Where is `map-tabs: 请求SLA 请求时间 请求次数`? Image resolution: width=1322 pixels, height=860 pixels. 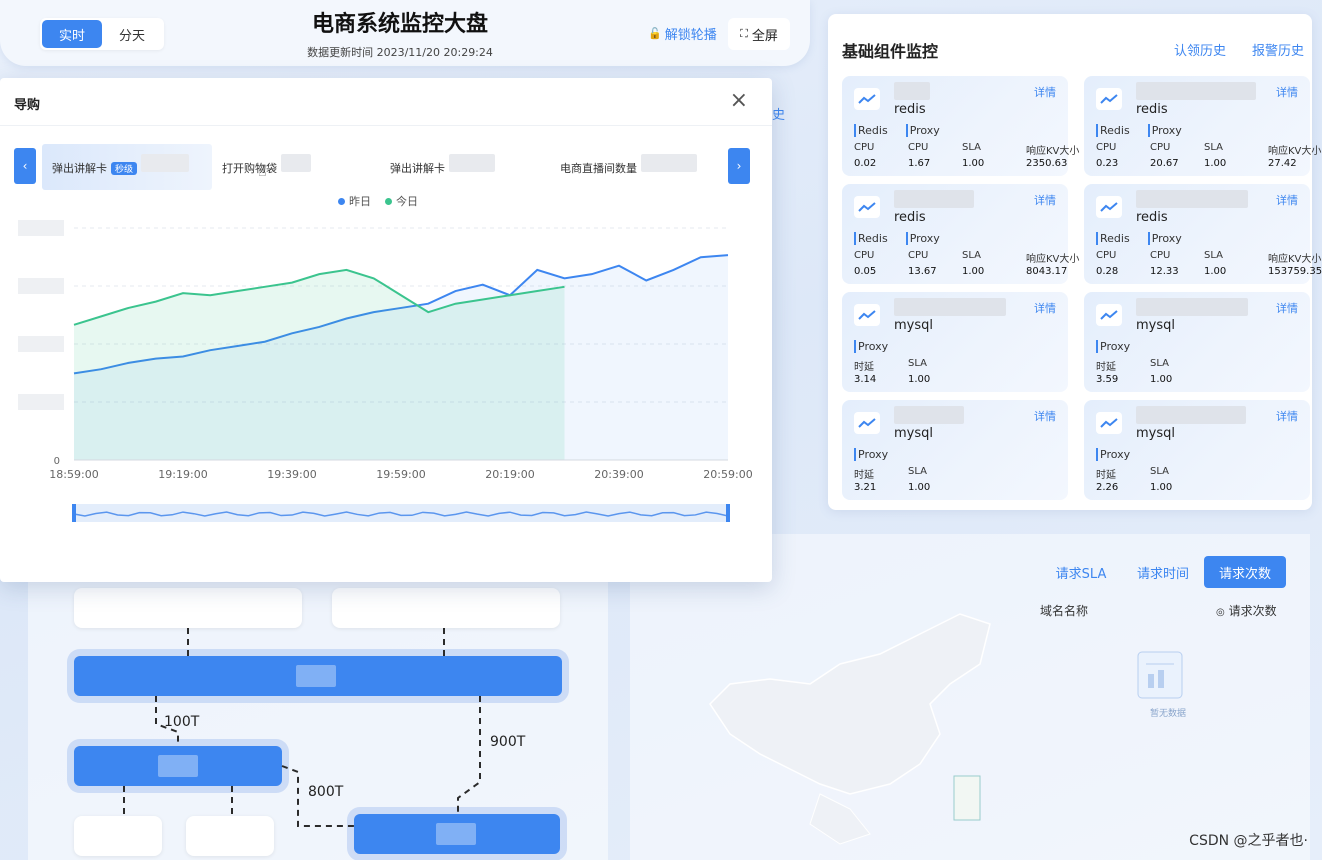 map-tabs: 请求SLA 请求时间 请求次数 is located at coordinates (1163, 572).